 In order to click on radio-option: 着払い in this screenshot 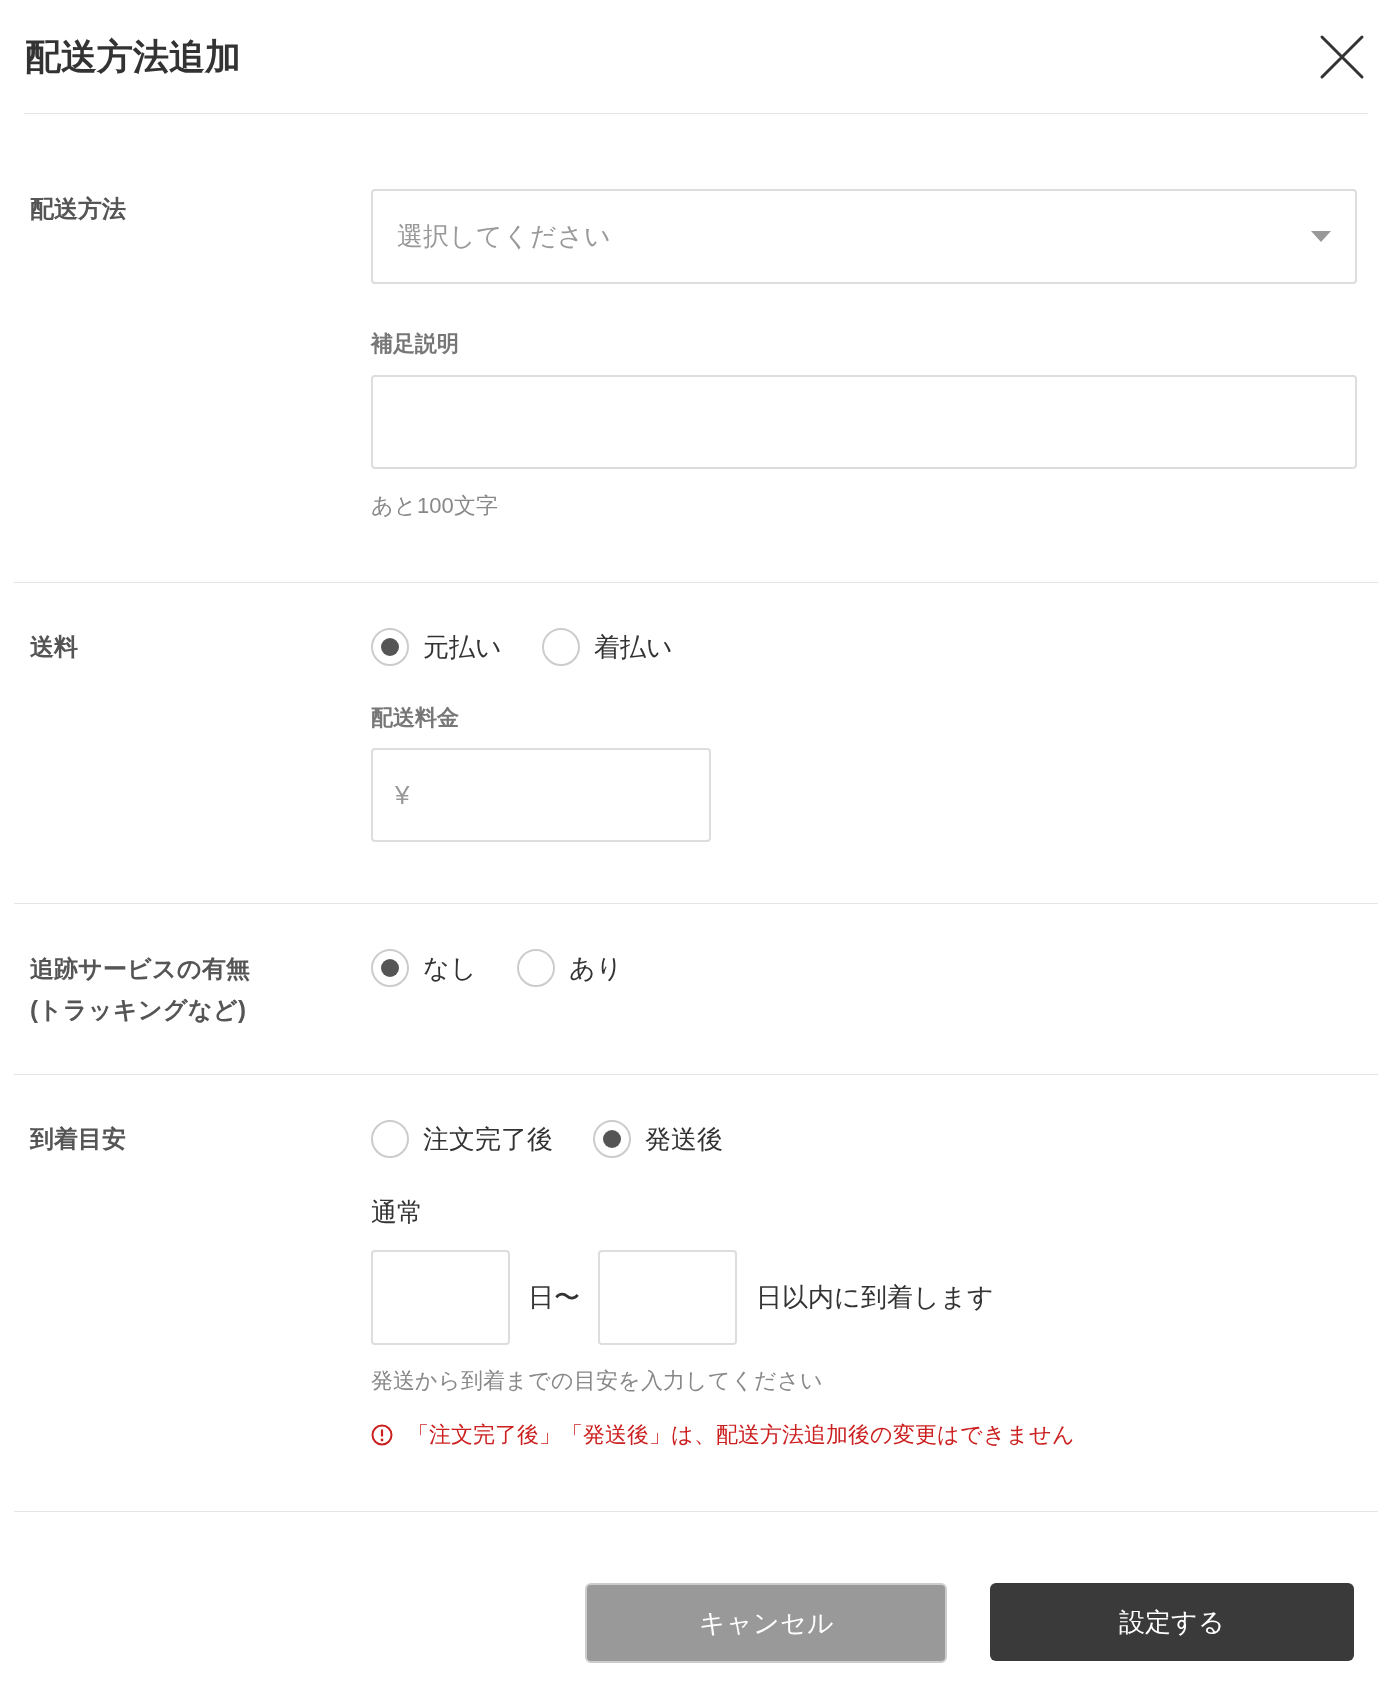, I will do `click(607, 647)`.